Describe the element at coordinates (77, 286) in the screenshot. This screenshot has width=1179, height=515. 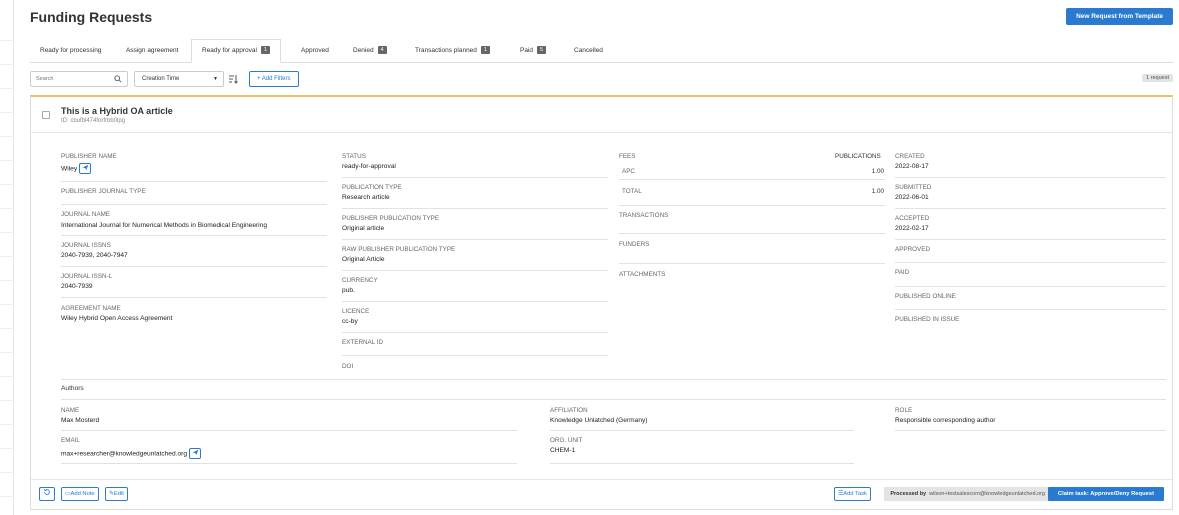
I see `journal-issnl-value: 2040-7939` at that location.